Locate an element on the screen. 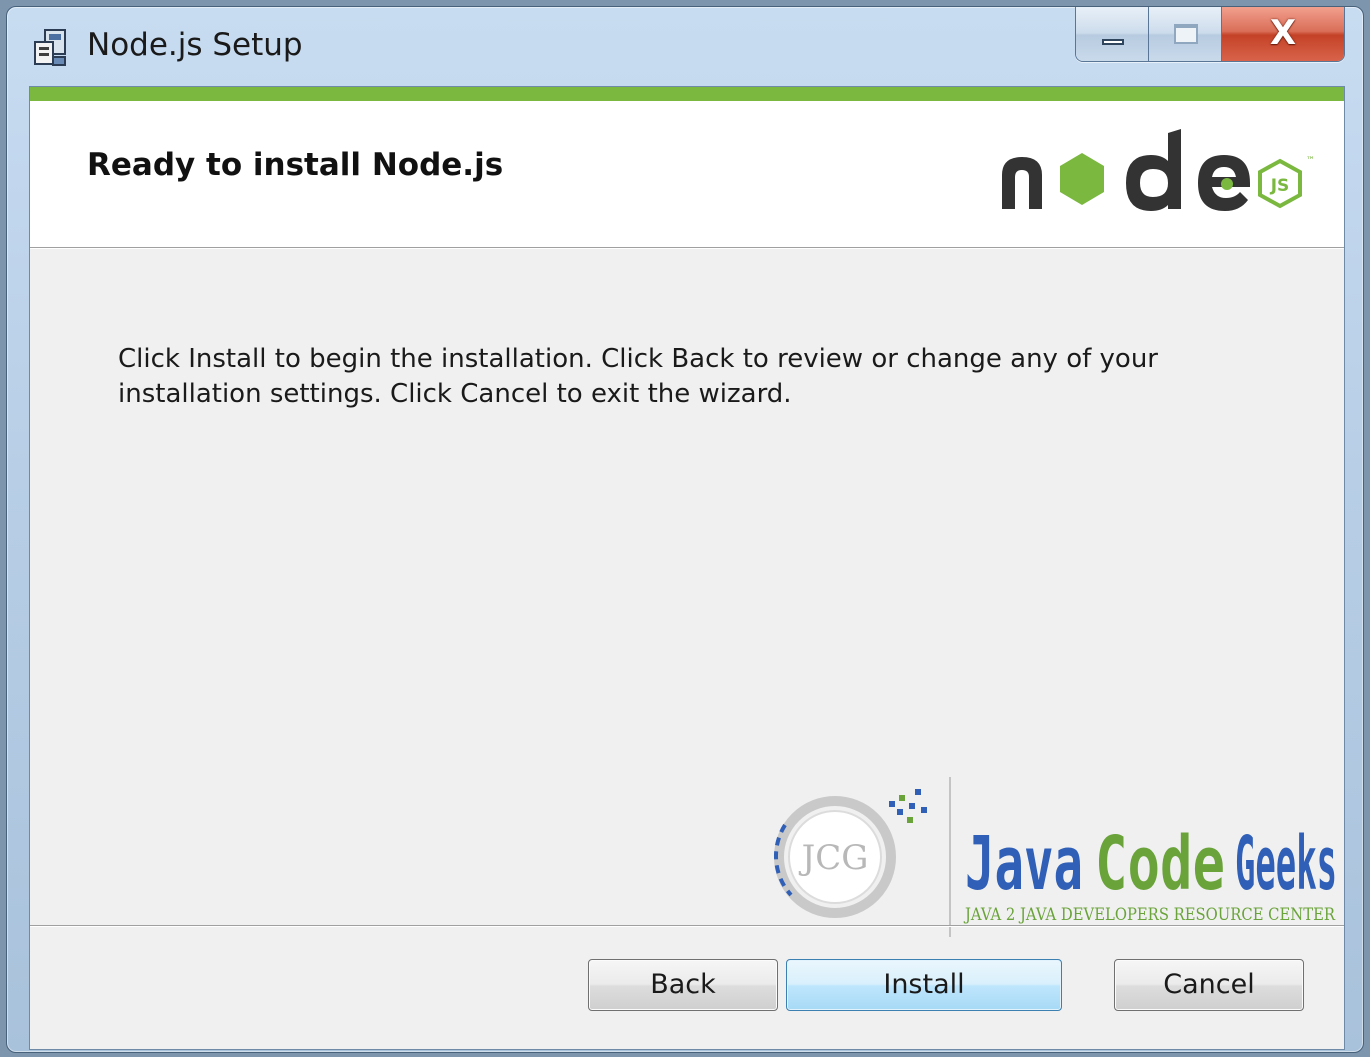 The image size is (1370, 1057). minimize-button is located at coordinates (1112, 34).